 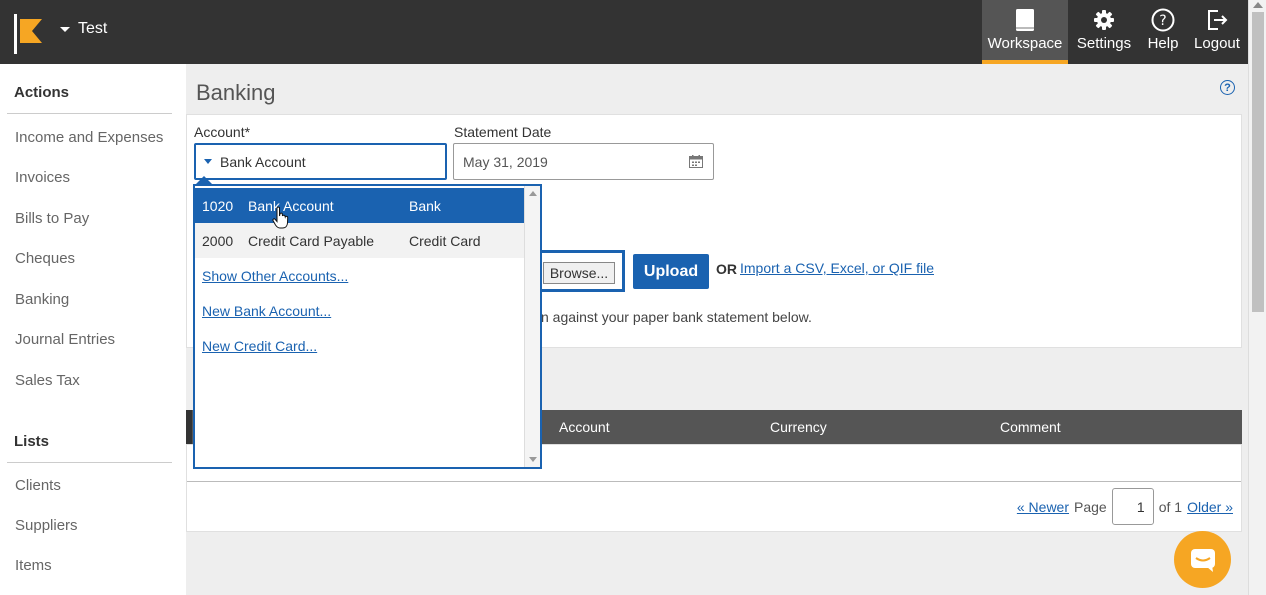 What do you see at coordinates (696, 161) in the screenshot?
I see `calendar-icon` at bounding box center [696, 161].